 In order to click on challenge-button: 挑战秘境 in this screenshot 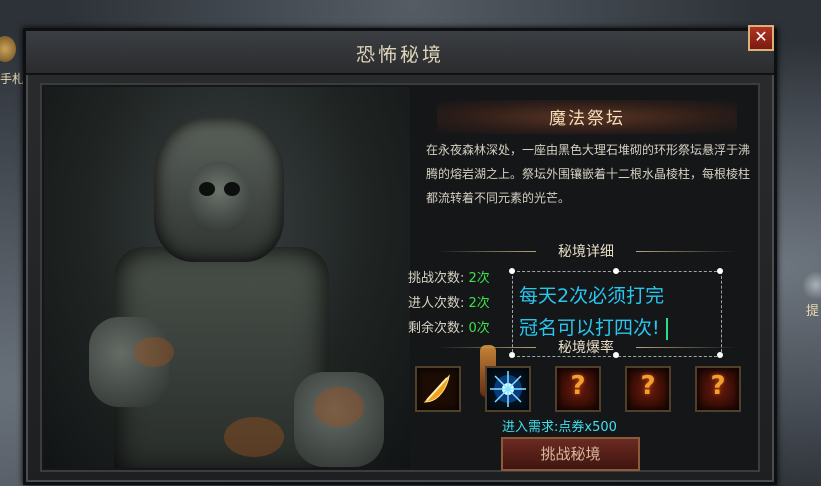, I will do `click(570, 454)`.